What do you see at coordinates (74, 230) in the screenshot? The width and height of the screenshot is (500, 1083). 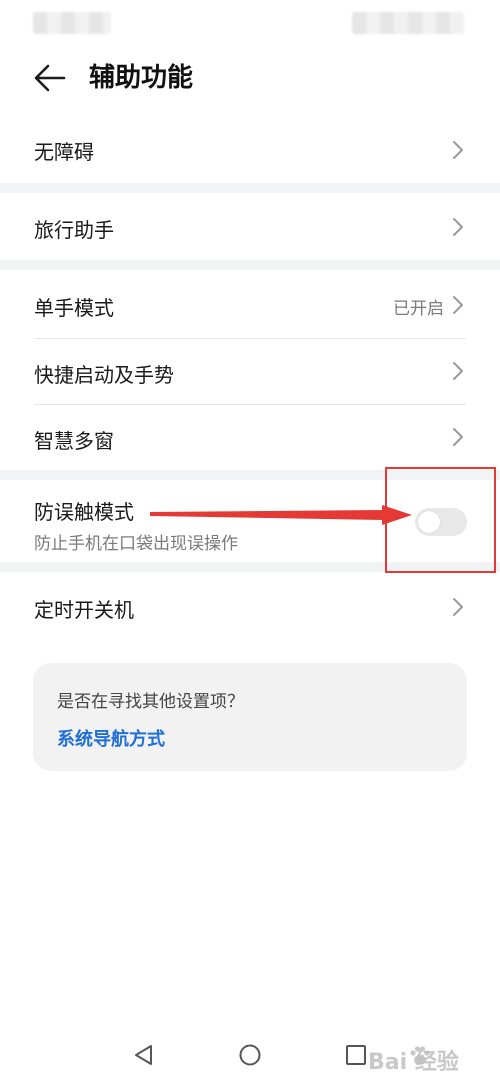 I see `list-item-label: 旅行助手` at bounding box center [74, 230].